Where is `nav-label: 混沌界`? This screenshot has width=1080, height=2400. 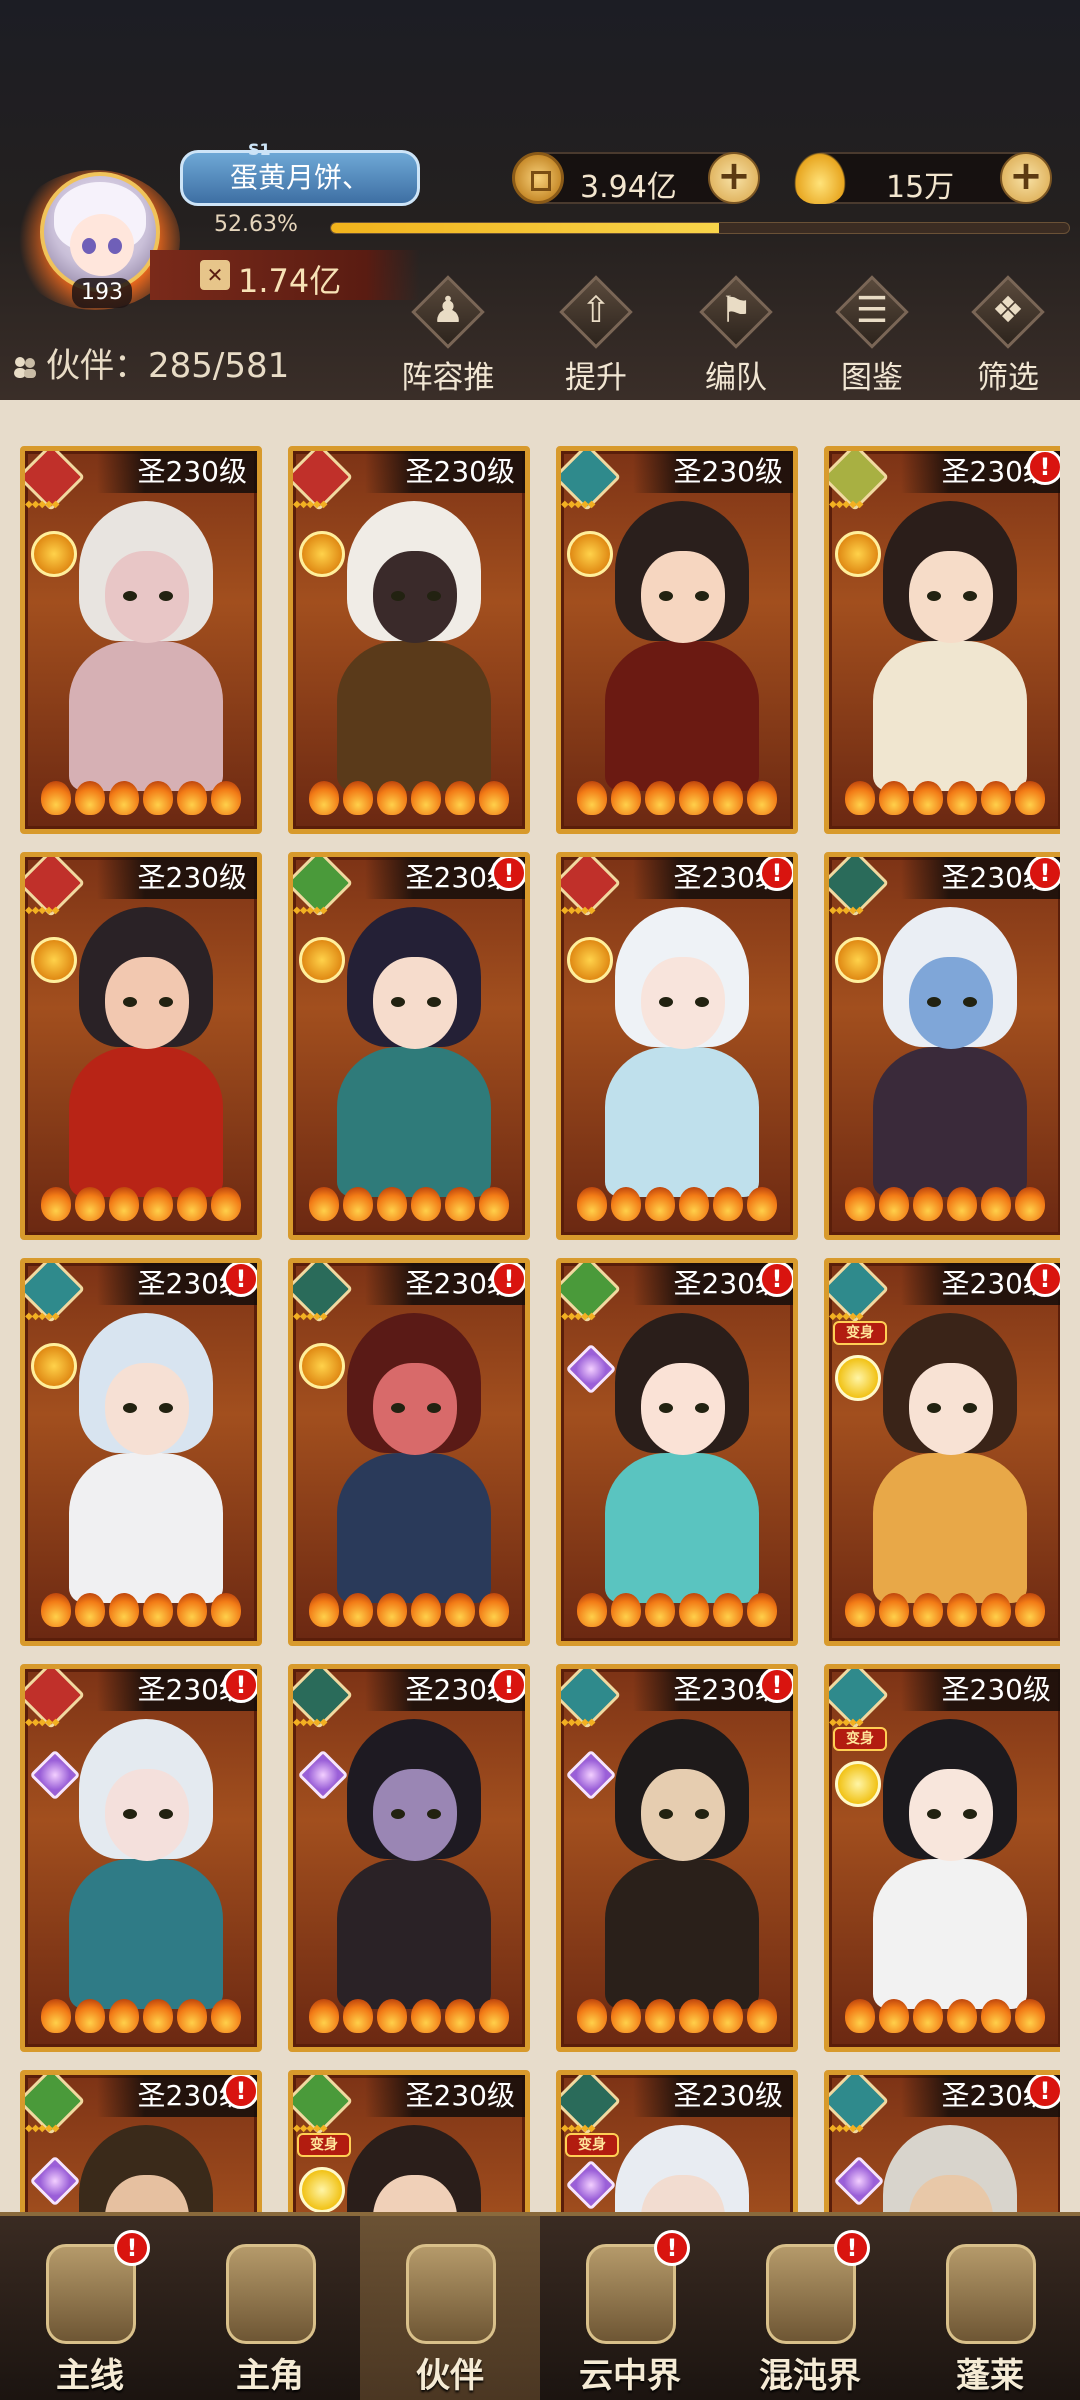 nav-label: 混沌界 is located at coordinates (810, 2376).